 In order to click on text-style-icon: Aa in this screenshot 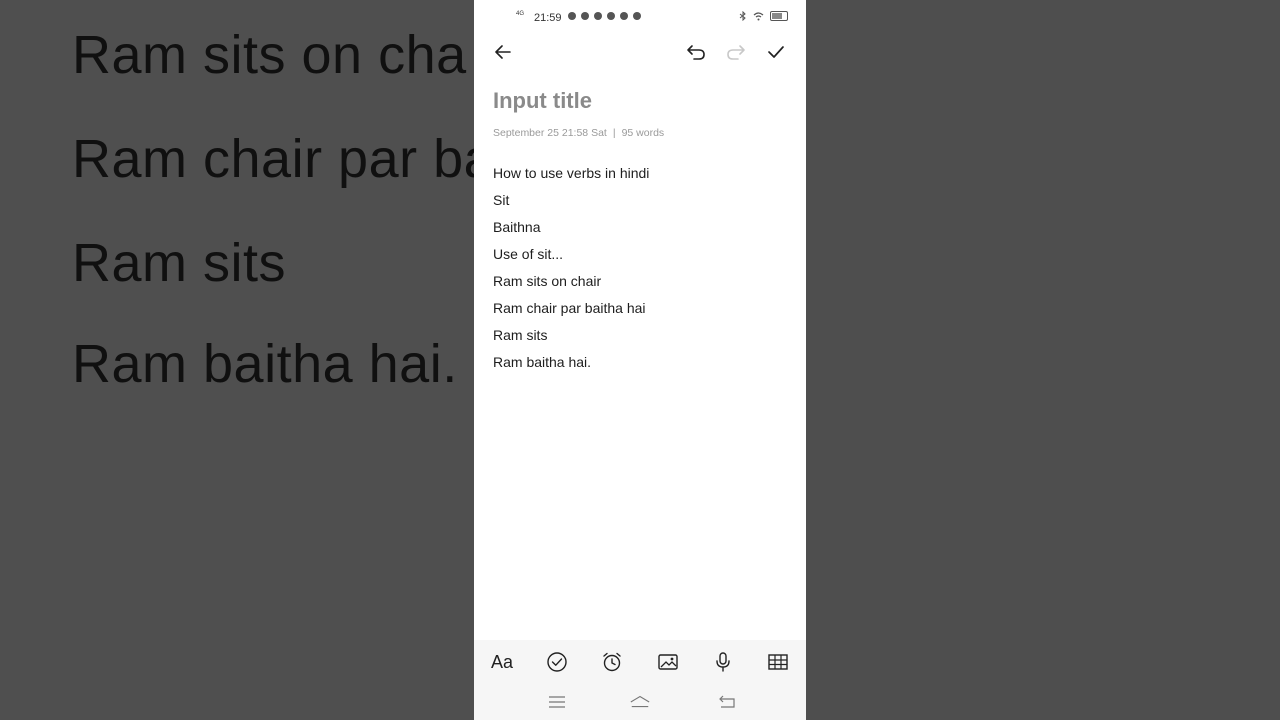, I will do `click(502, 662)`.